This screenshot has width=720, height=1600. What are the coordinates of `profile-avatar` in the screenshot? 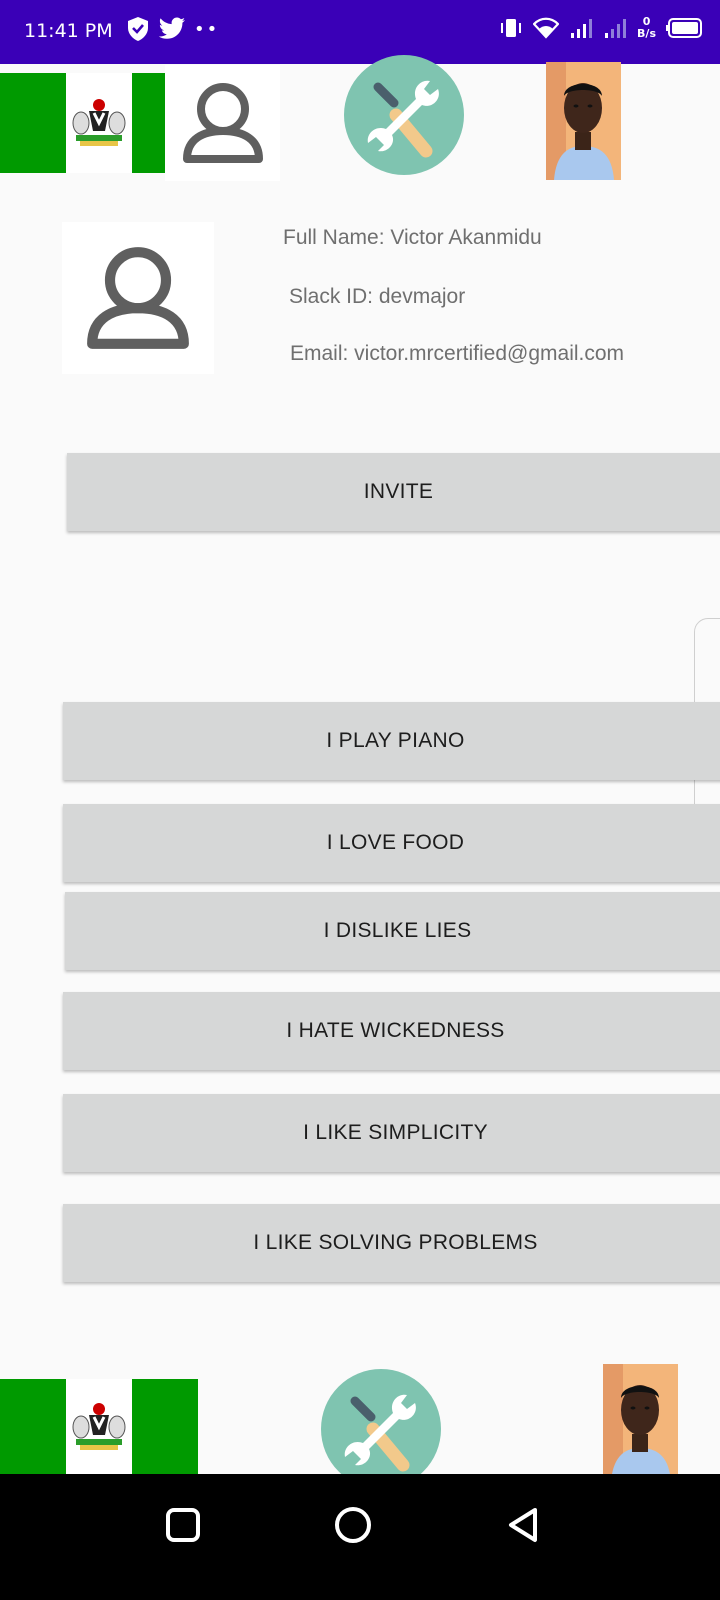 It's located at (138, 298).